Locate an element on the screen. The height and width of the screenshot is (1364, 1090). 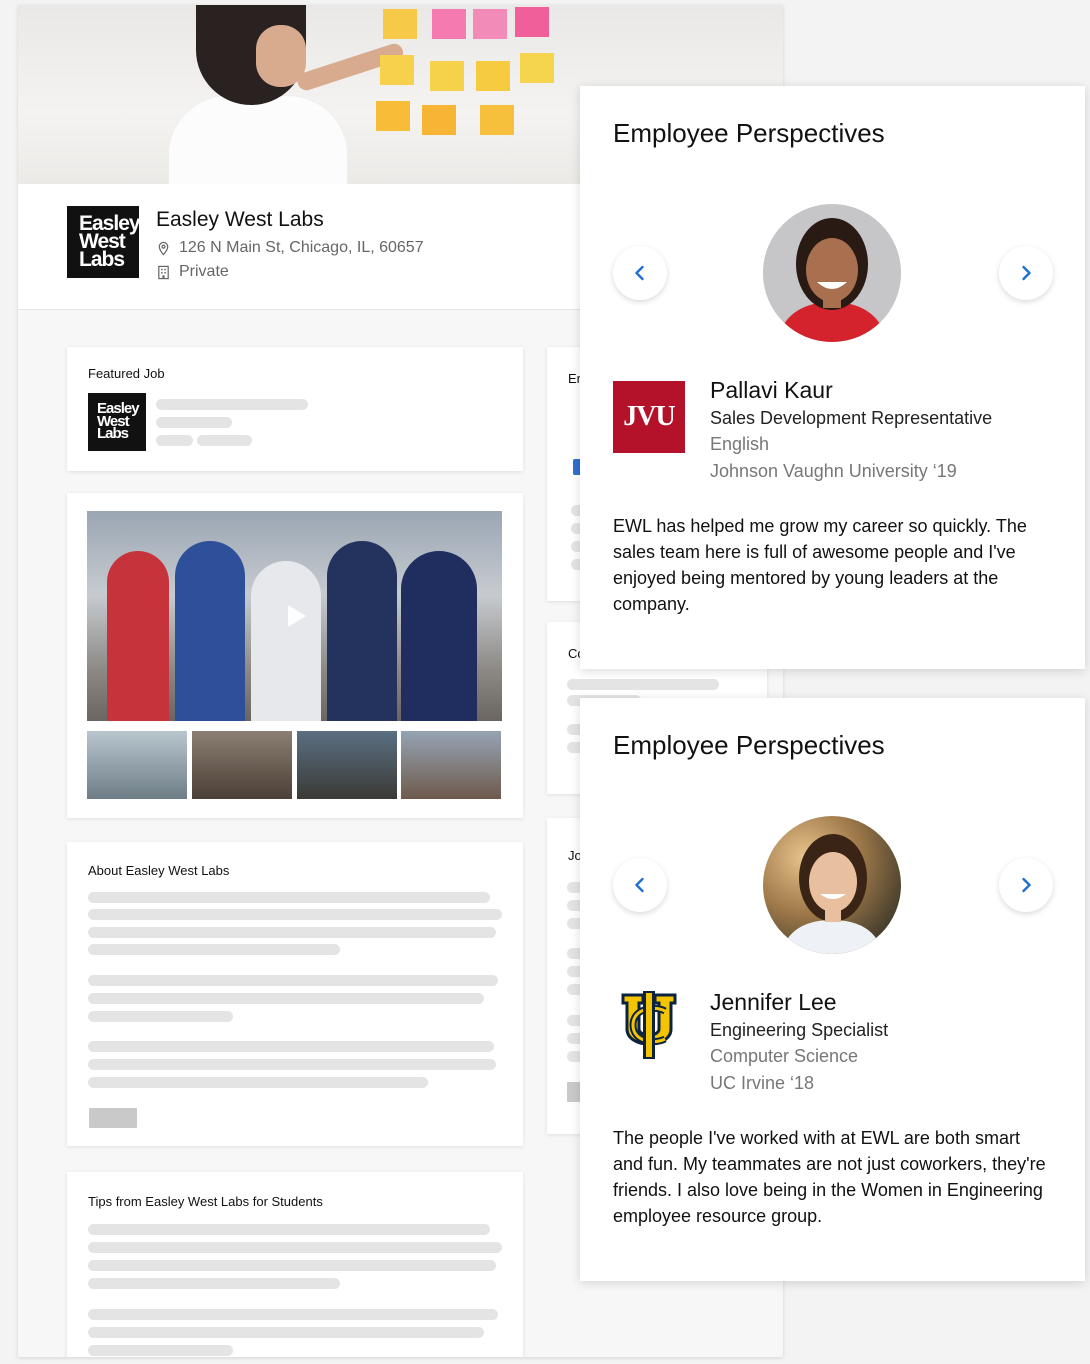
company-type: Private is located at coordinates (192, 272).